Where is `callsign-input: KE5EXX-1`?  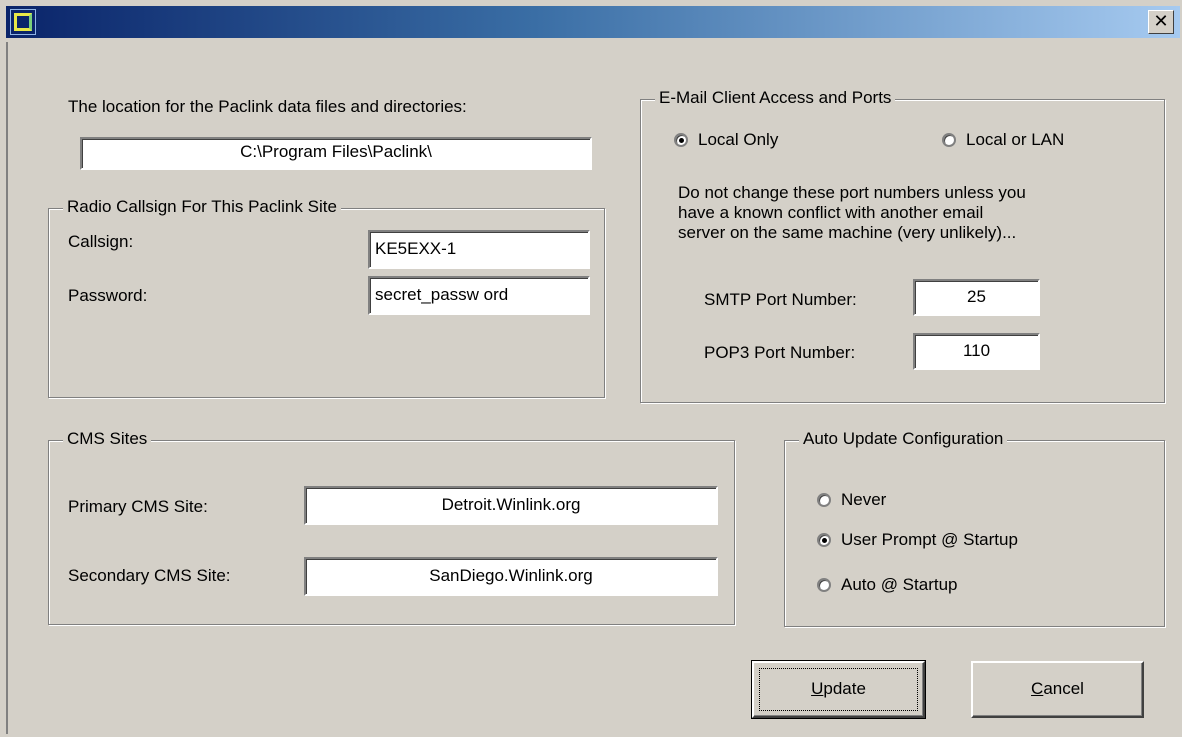 callsign-input: KE5EXX-1 is located at coordinates (479, 249).